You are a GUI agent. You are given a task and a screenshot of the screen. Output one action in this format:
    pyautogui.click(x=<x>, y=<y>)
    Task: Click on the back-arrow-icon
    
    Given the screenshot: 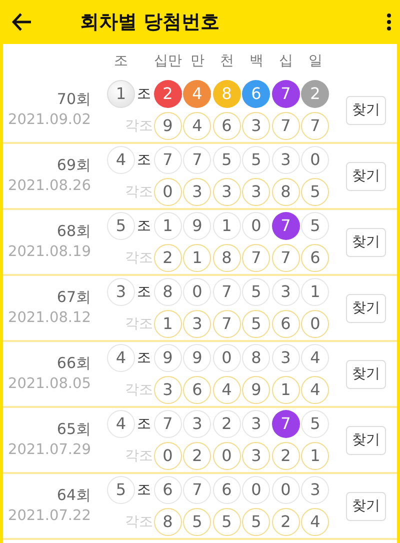 What is the action you would take?
    pyautogui.click(x=22, y=22)
    